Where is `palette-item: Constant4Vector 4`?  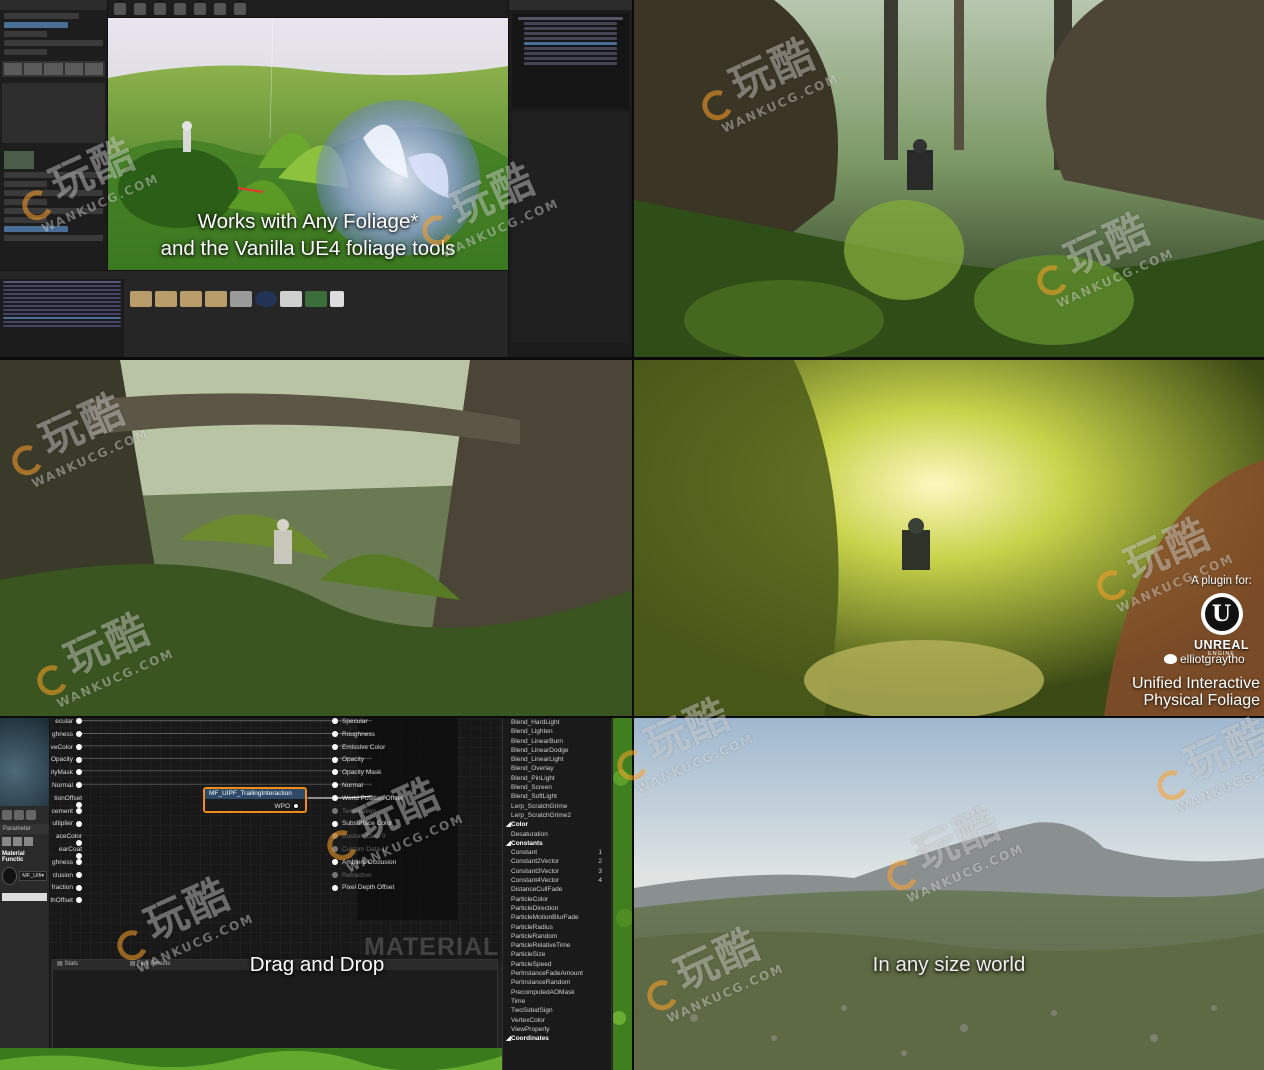 palette-item: Constant4Vector 4 is located at coordinates (557, 880).